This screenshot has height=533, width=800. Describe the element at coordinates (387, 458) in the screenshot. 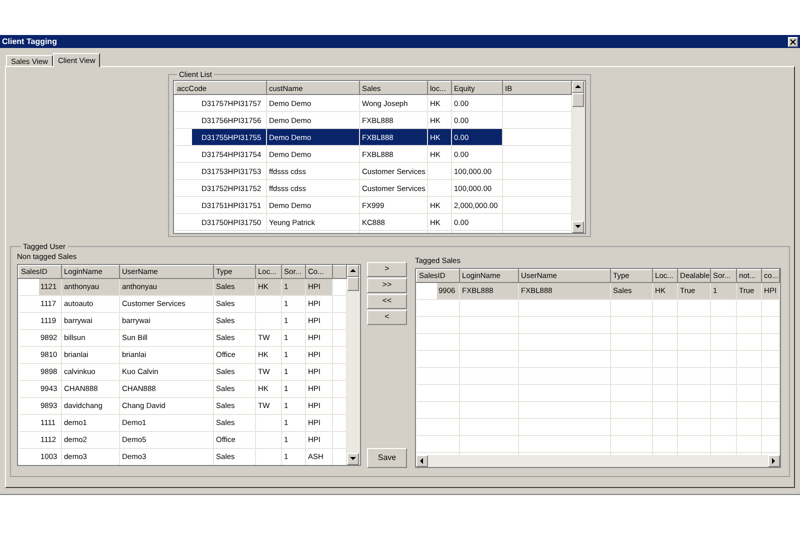

I see `save-button: Save` at that location.